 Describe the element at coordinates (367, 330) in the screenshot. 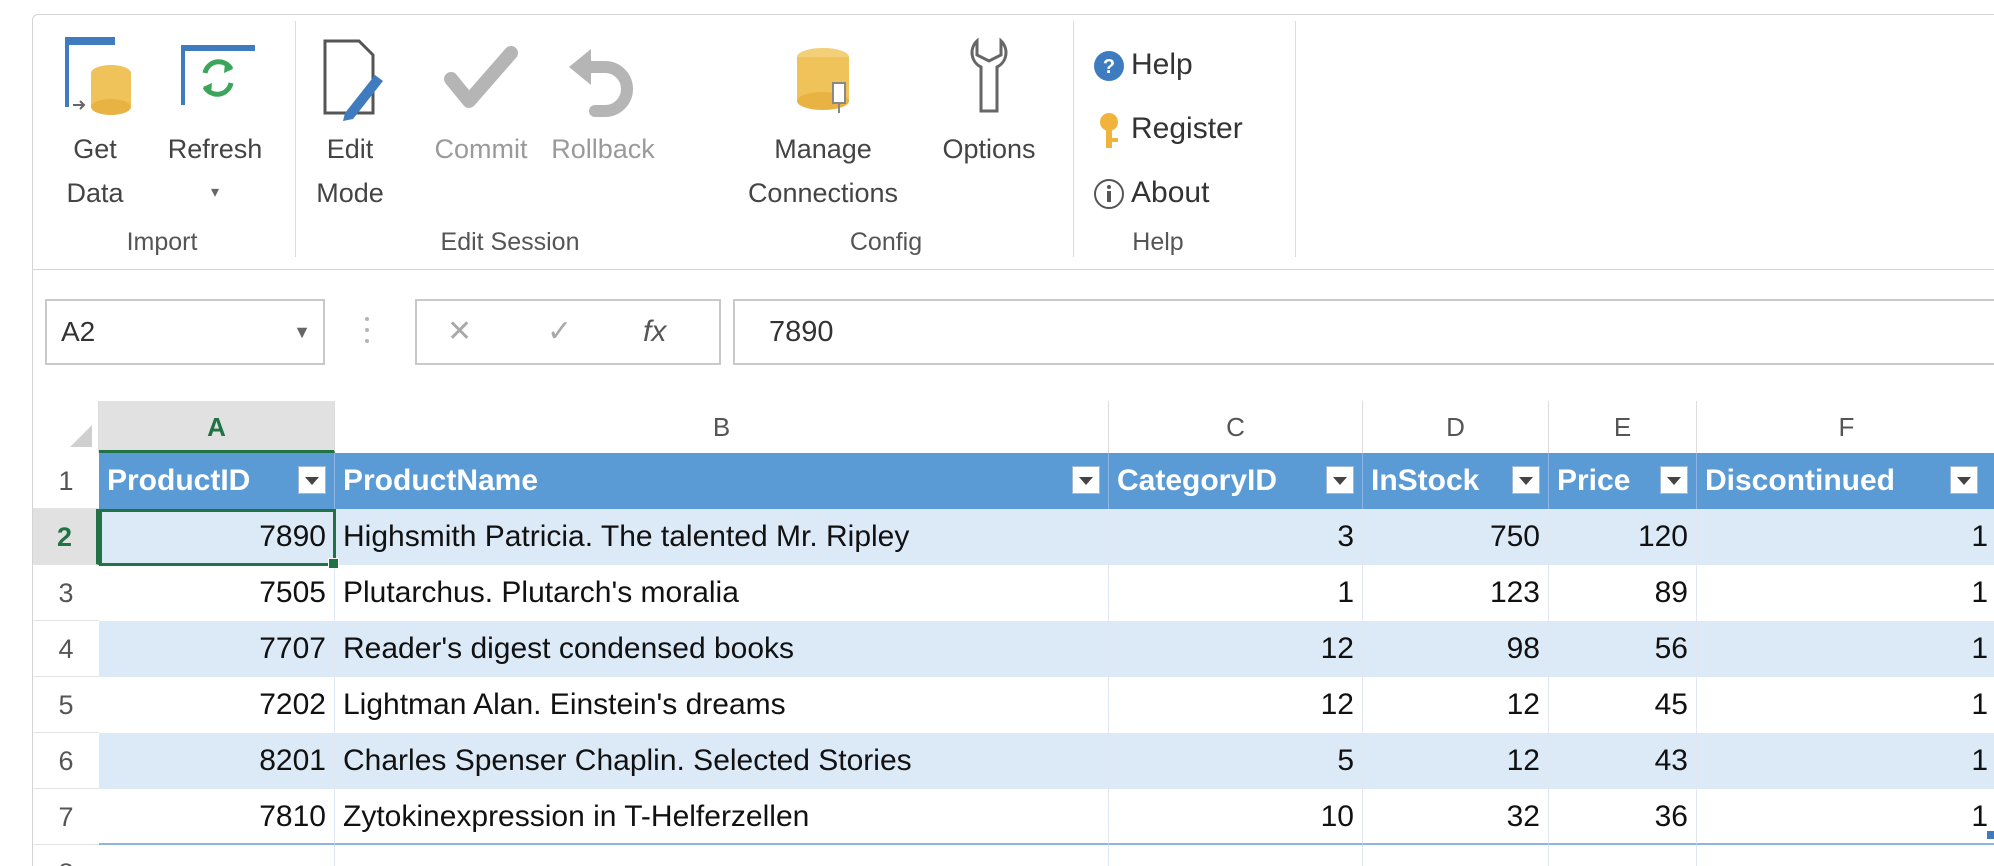

I see `drag-handle-icon` at that location.